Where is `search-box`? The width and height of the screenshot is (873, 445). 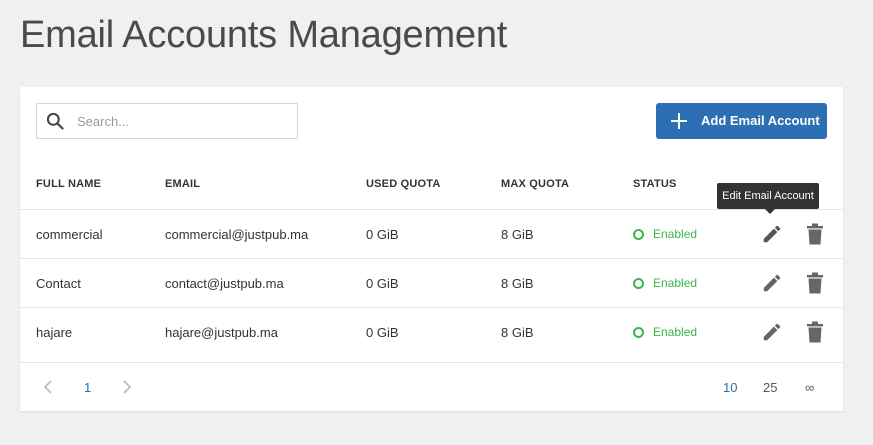 search-box is located at coordinates (167, 121).